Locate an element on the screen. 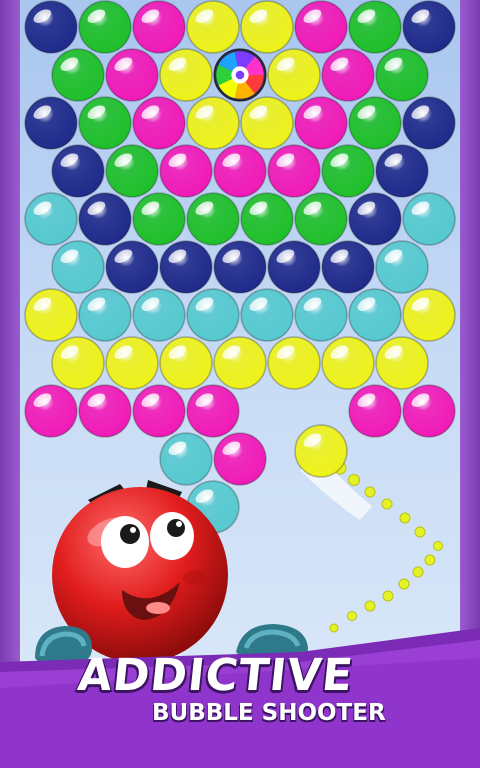  title-text: ADDICTIVE is located at coordinates (215, 675).